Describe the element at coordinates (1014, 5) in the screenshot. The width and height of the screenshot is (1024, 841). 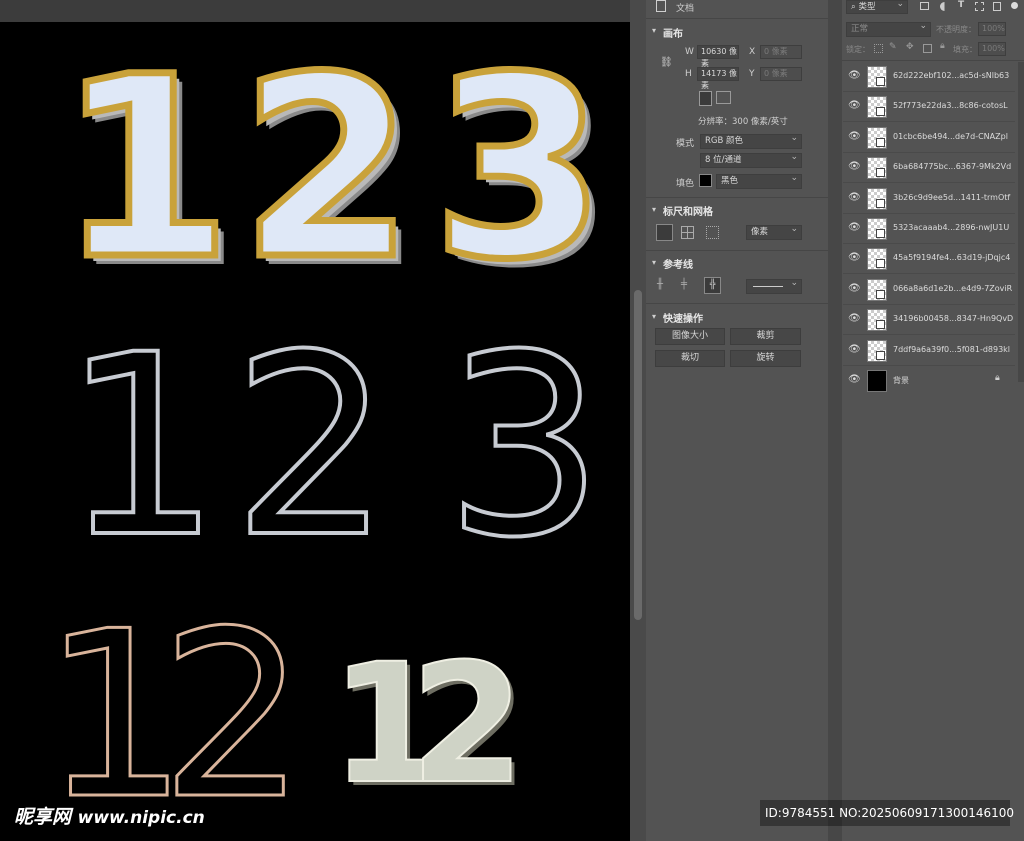
I see `filter-toggle-icon` at that location.